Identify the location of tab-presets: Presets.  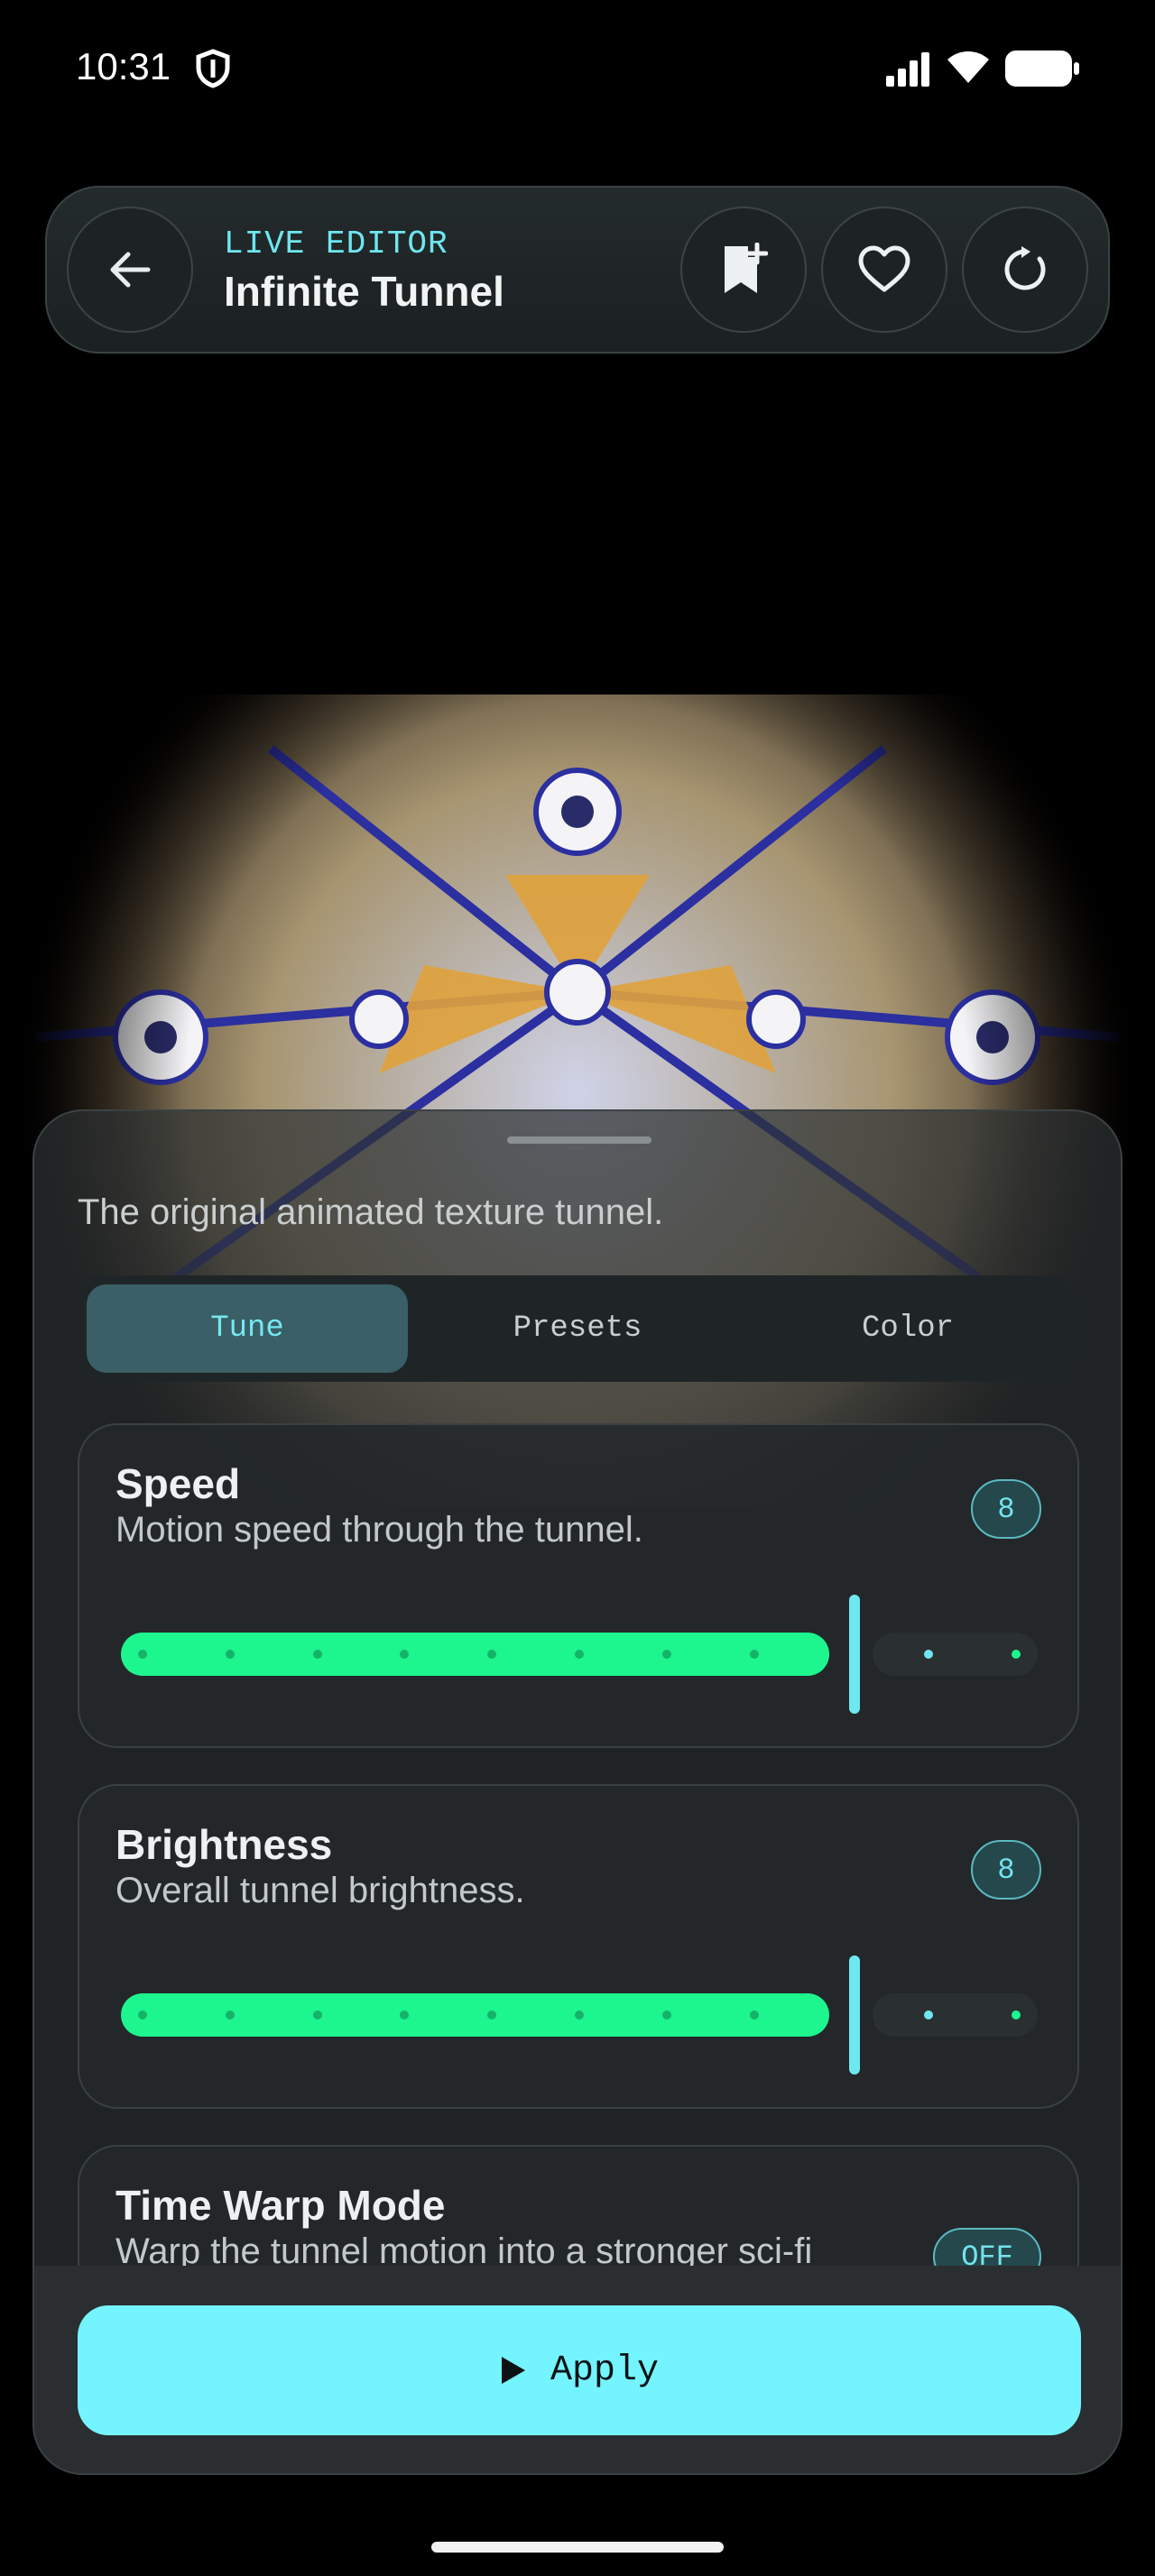
(577, 1328).